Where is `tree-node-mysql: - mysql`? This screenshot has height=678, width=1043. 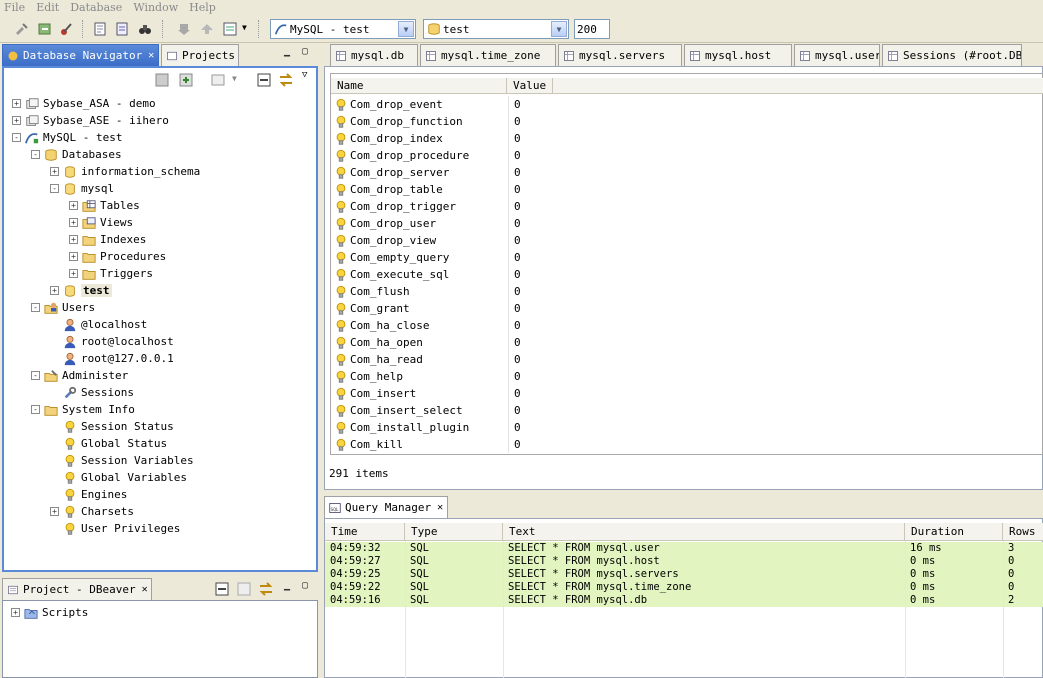 tree-node-mysql: - mysql is located at coordinates (82, 188).